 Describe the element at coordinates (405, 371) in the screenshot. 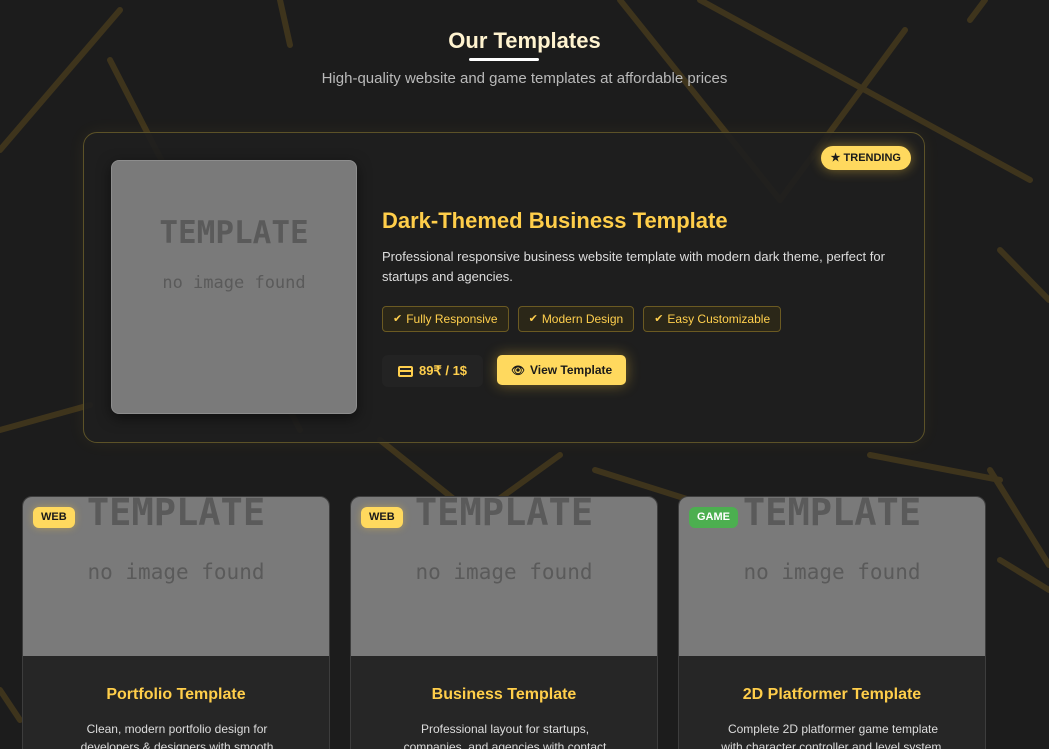

I see `credit-card-icon` at that location.